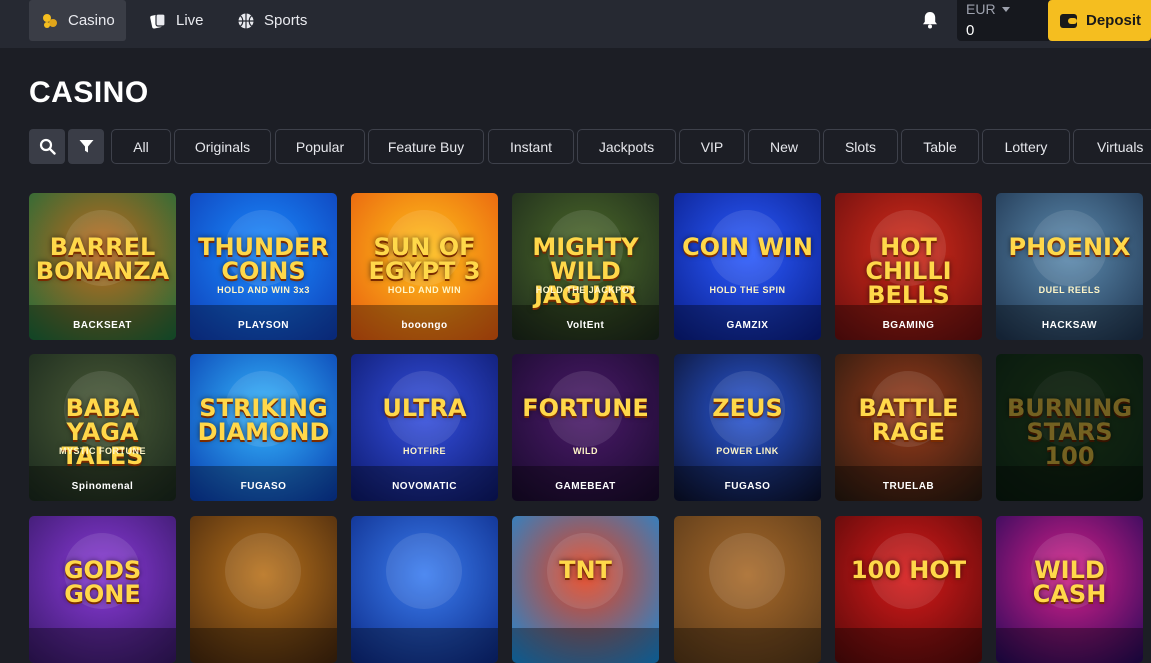 This screenshot has width=1151, height=663. I want to click on game-title: Baba Yaga Tales, so click(102, 432).